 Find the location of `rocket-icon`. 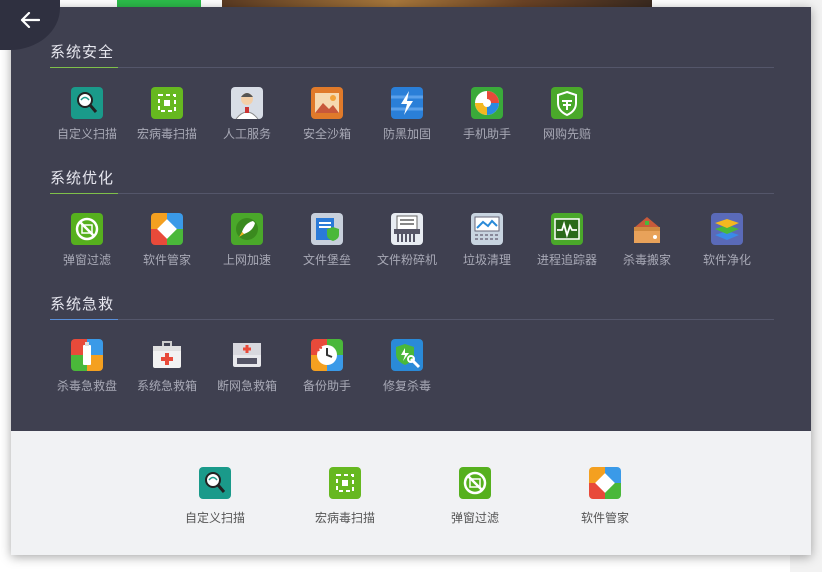

rocket-icon is located at coordinates (247, 229).